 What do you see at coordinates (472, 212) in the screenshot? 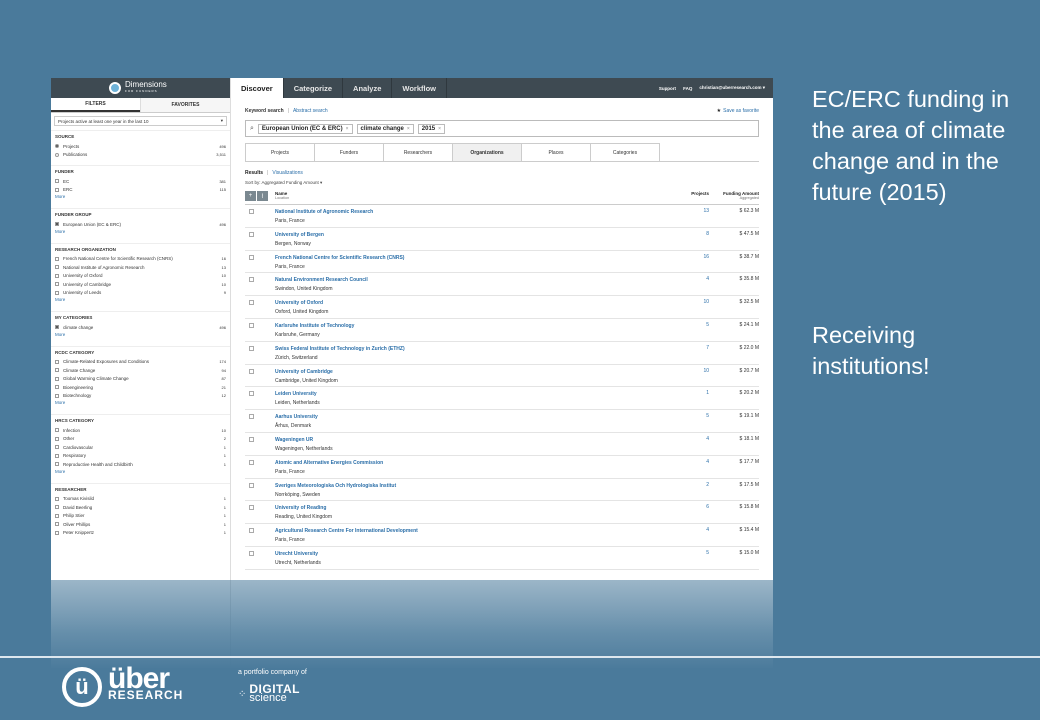
I see `org-name-link: National Institute of Agronomic Research` at bounding box center [472, 212].